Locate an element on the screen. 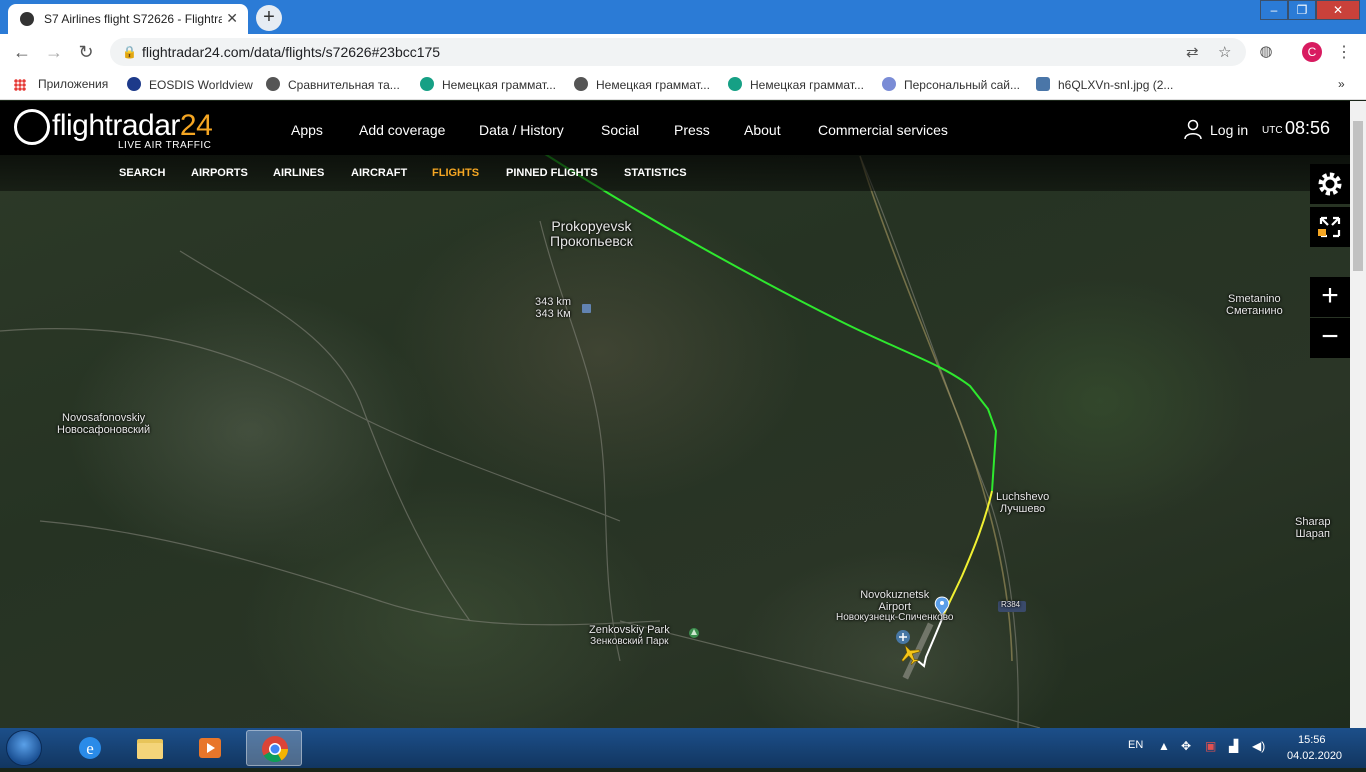 Image resolution: width=1366 pixels, height=772 pixels. subnav-search: SEARCH is located at coordinates (142, 173).